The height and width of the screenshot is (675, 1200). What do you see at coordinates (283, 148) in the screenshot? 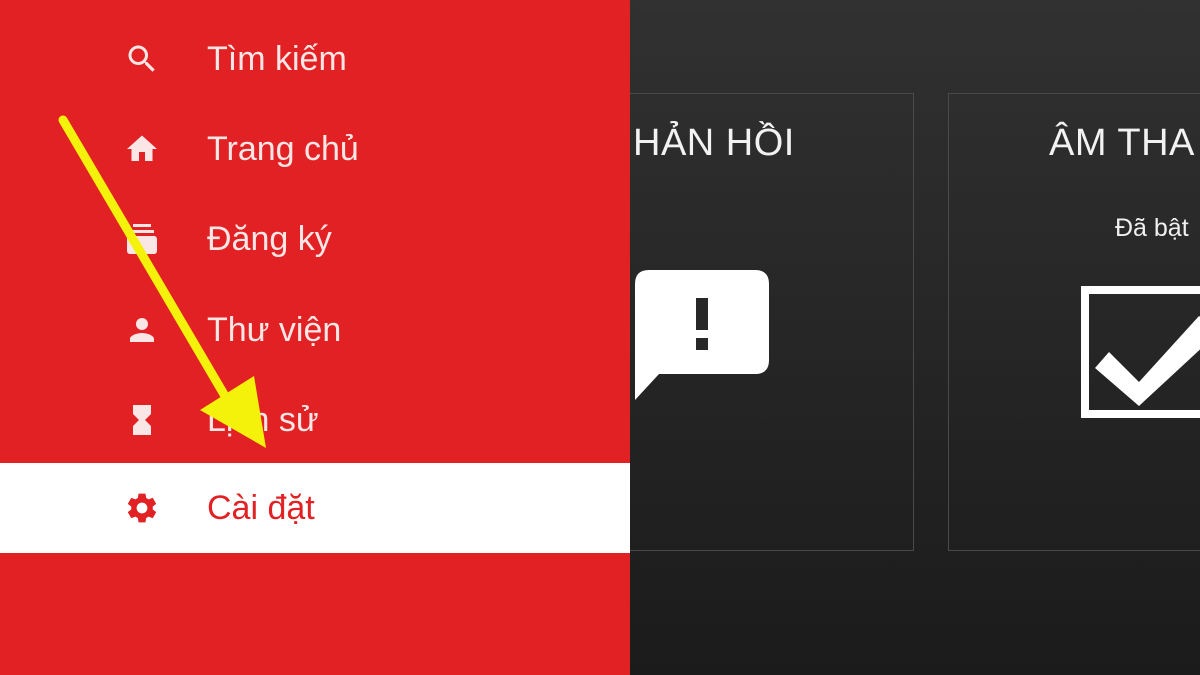
I see `nav-item-label: Trang chủ` at bounding box center [283, 148].